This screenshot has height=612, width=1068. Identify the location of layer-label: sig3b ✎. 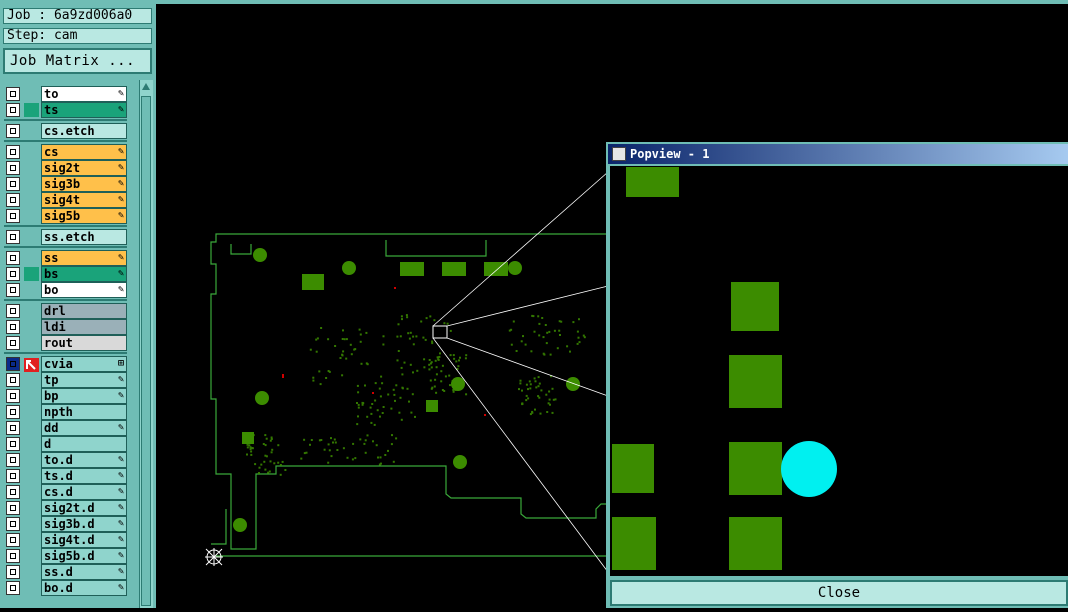
(84, 184).